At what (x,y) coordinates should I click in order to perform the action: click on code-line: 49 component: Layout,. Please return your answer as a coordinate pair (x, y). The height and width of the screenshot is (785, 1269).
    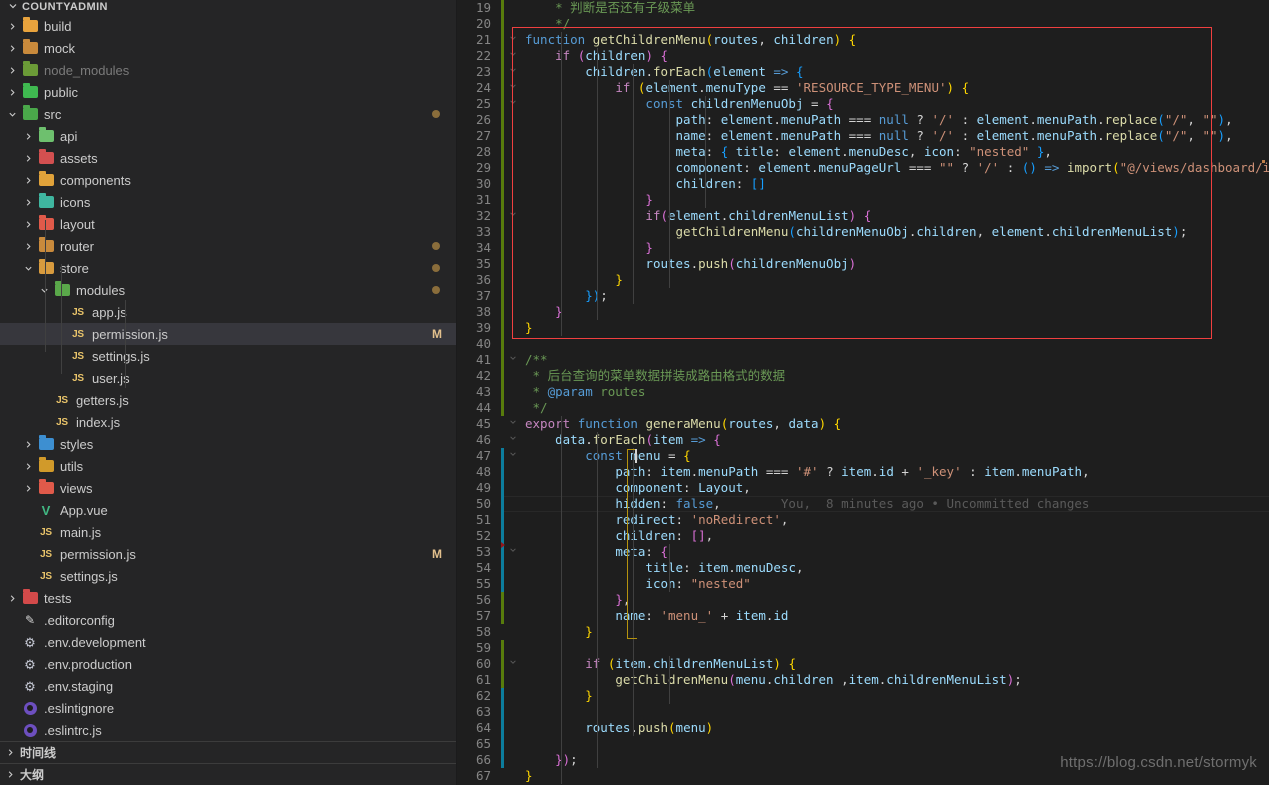
    Looking at the image, I should click on (863, 488).